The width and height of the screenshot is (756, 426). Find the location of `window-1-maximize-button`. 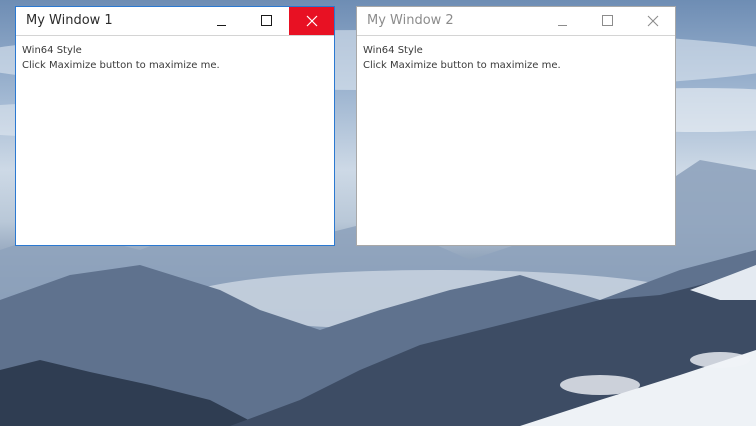

window-1-maximize-button is located at coordinates (266, 21).